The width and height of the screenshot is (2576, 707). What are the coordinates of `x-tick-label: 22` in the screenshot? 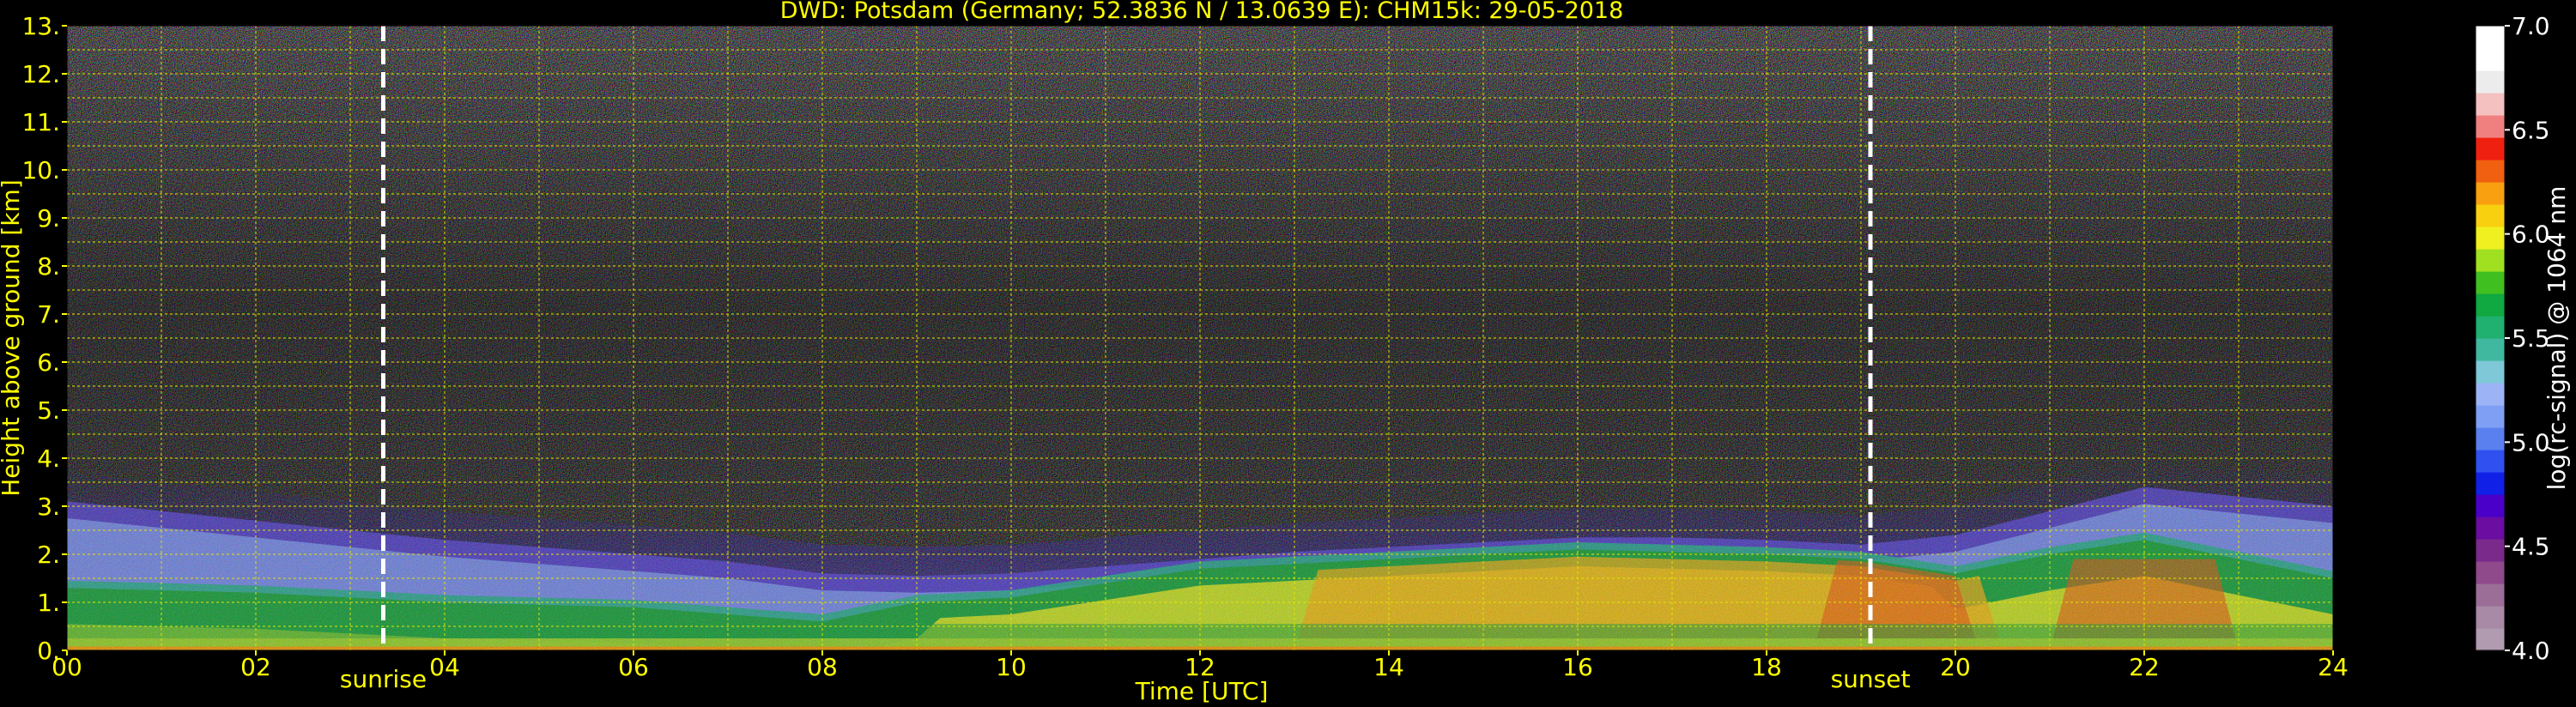 It's located at (2144, 667).